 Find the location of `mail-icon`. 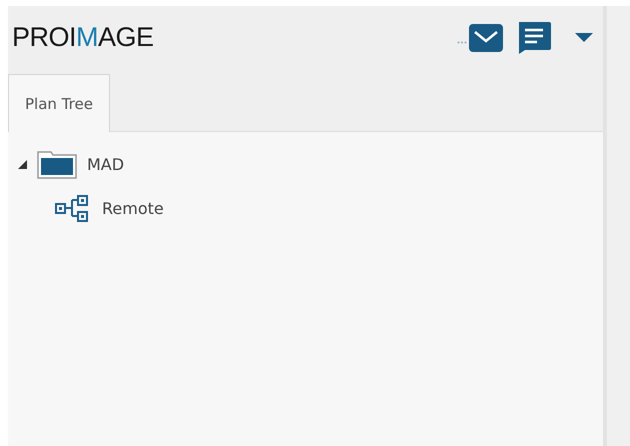

mail-icon is located at coordinates (486, 38).